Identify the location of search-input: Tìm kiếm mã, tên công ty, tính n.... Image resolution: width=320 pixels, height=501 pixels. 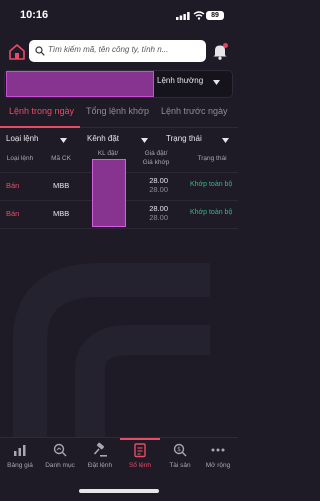
(117, 51).